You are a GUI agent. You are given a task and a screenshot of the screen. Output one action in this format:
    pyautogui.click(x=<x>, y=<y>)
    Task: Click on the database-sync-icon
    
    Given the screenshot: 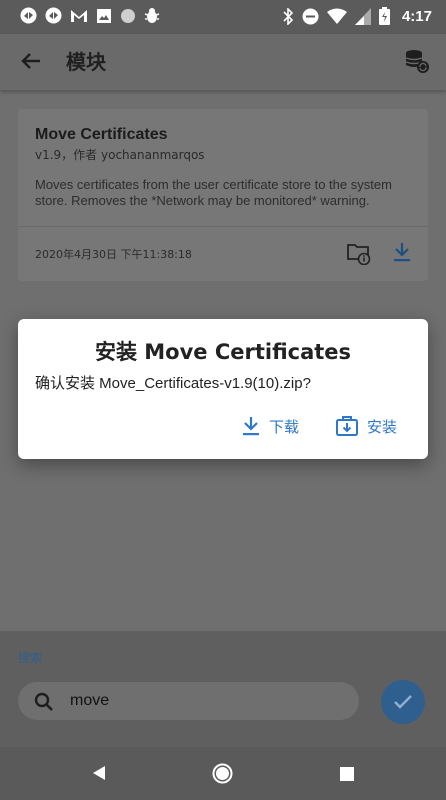 What is the action you would take?
    pyautogui.click(x=417, y=61)
    